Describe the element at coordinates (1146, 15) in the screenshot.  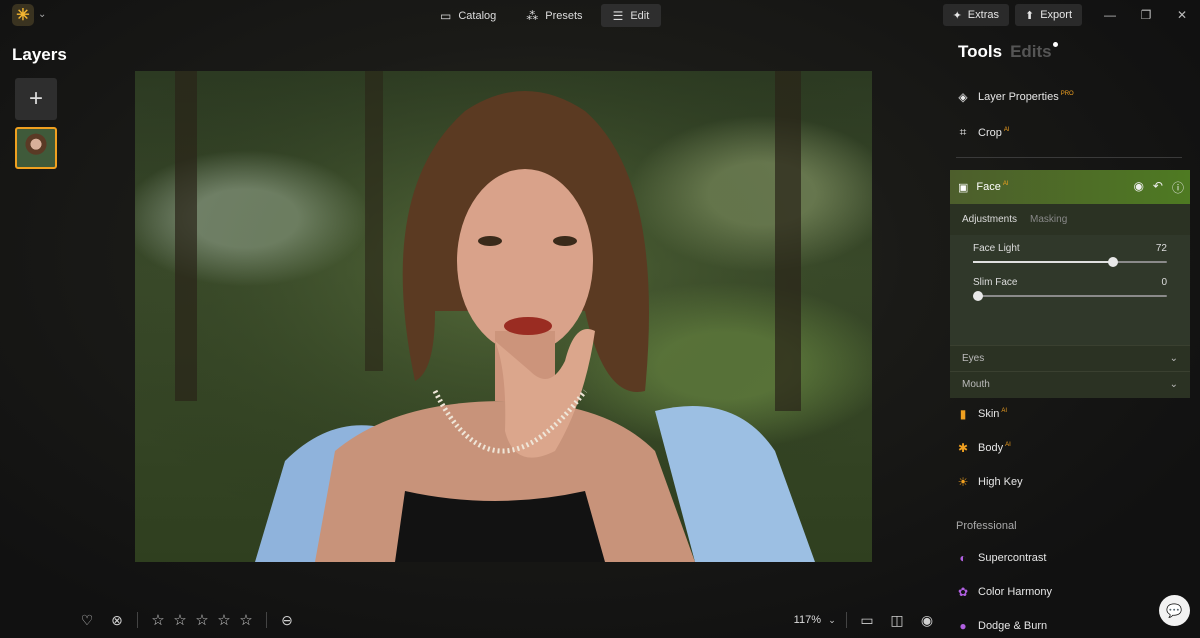
I see `restore-icon: ❐` at that location.